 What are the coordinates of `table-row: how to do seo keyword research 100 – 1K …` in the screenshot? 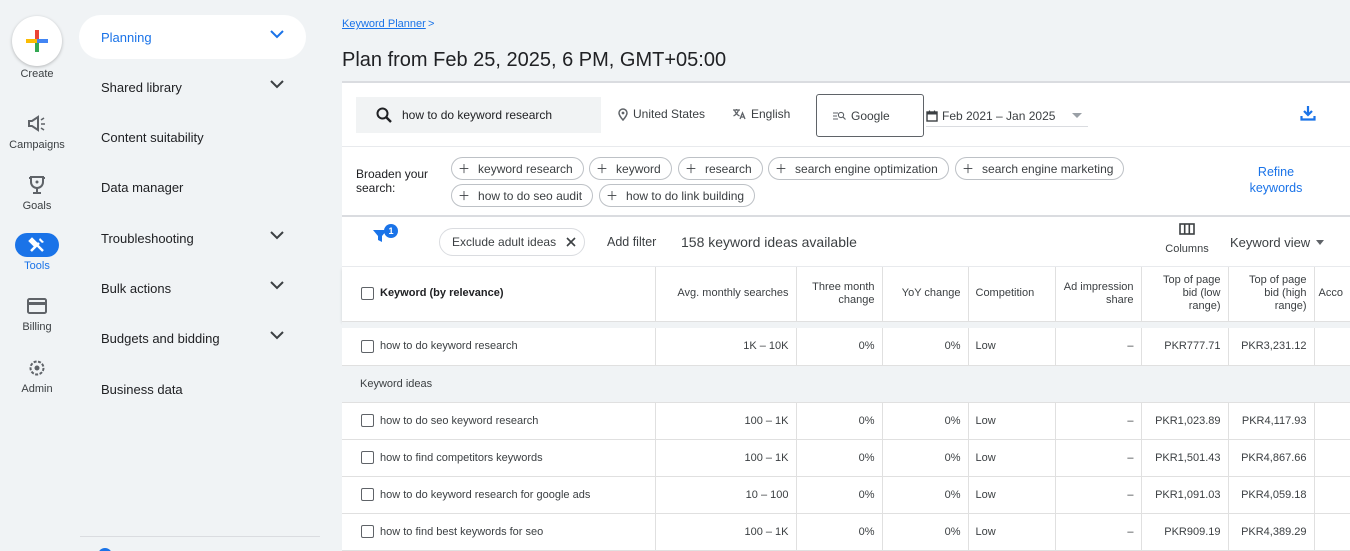 It's located at (846, 421).